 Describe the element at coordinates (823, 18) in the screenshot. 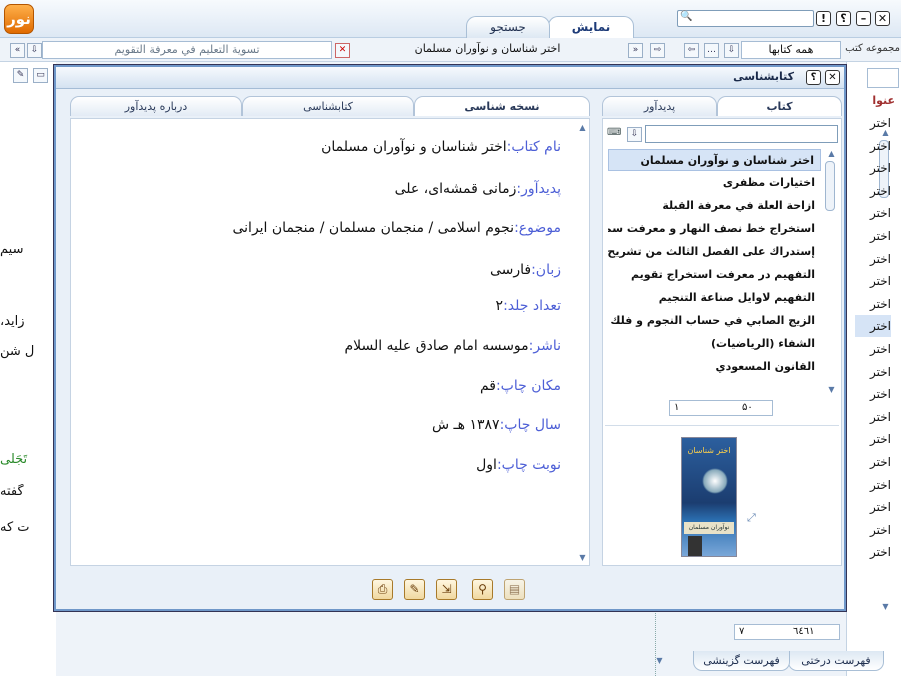

I see `info-button: !` at that location.